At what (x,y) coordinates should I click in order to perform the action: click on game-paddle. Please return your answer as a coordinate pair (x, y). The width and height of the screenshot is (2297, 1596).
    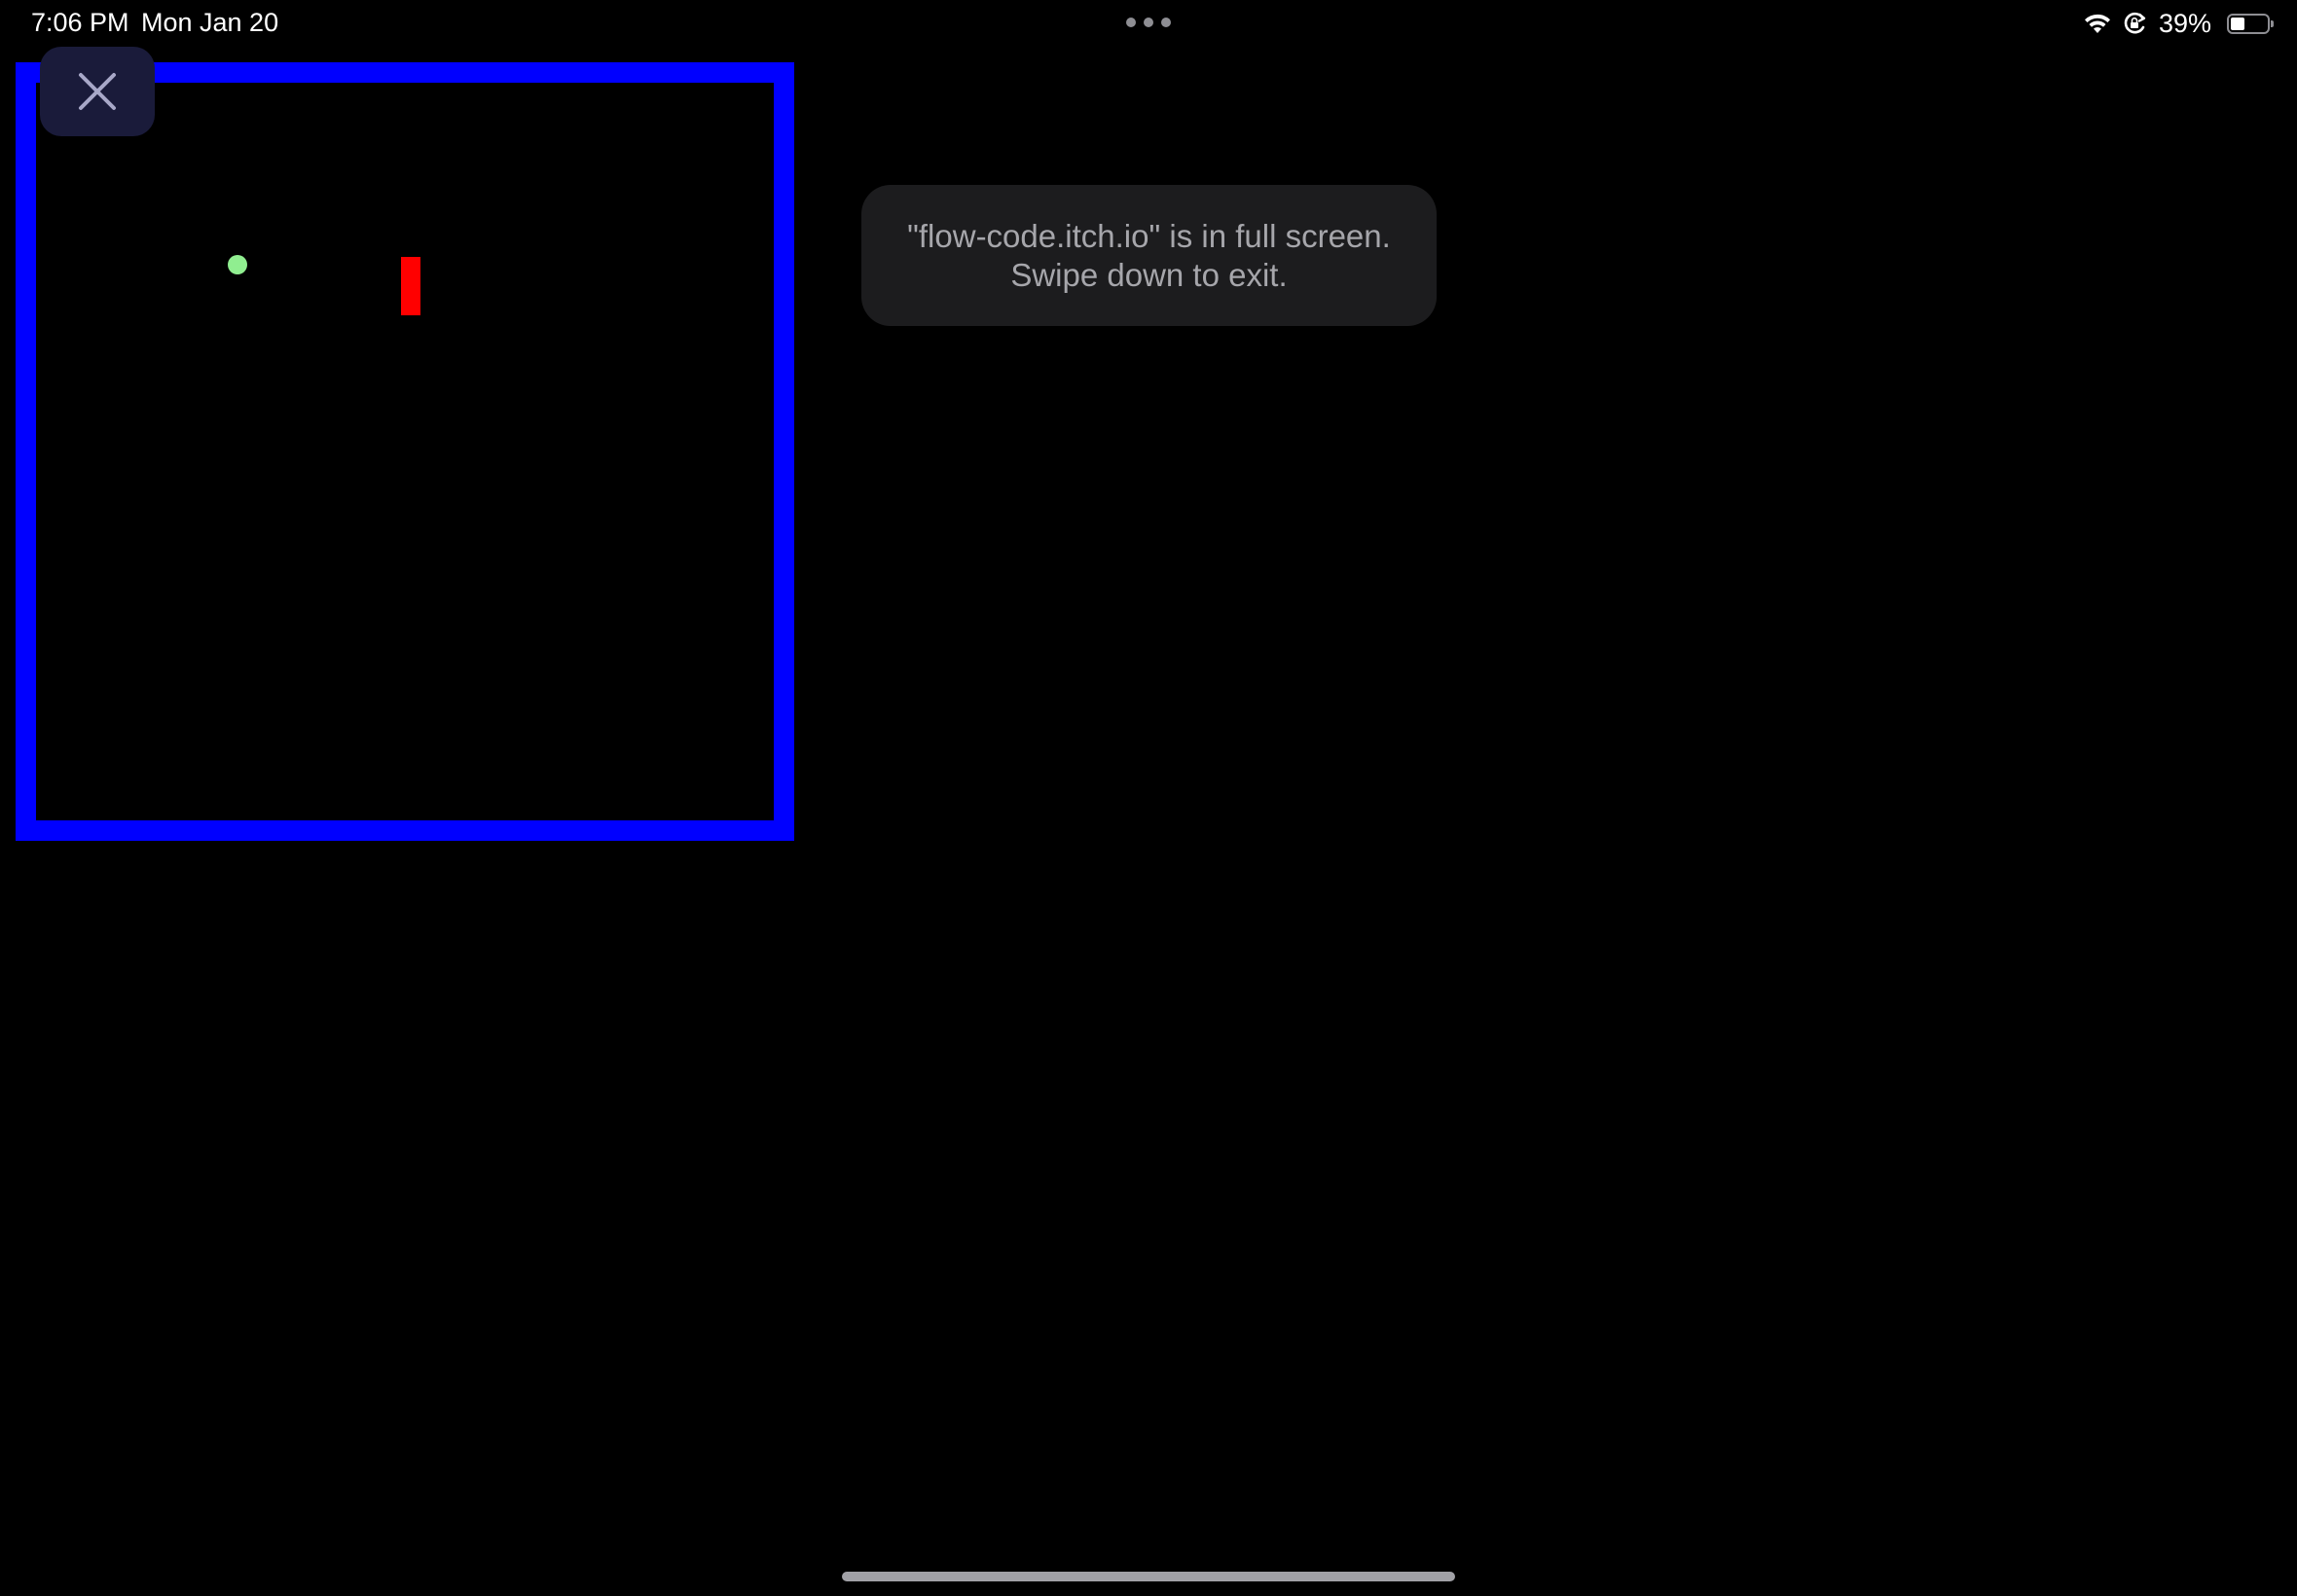
    Looking at the image, I should click on (410, 286).